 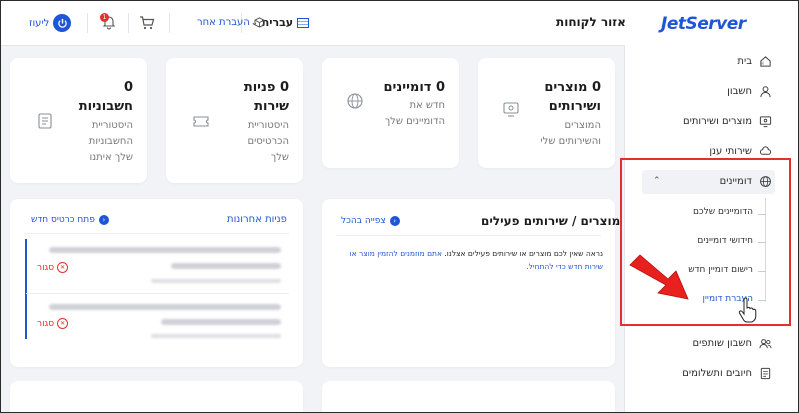 What do you see at coordinates (747, 310) in the screenshot?
I see `hand-cursor-icon` at bounding box center [747, 310].